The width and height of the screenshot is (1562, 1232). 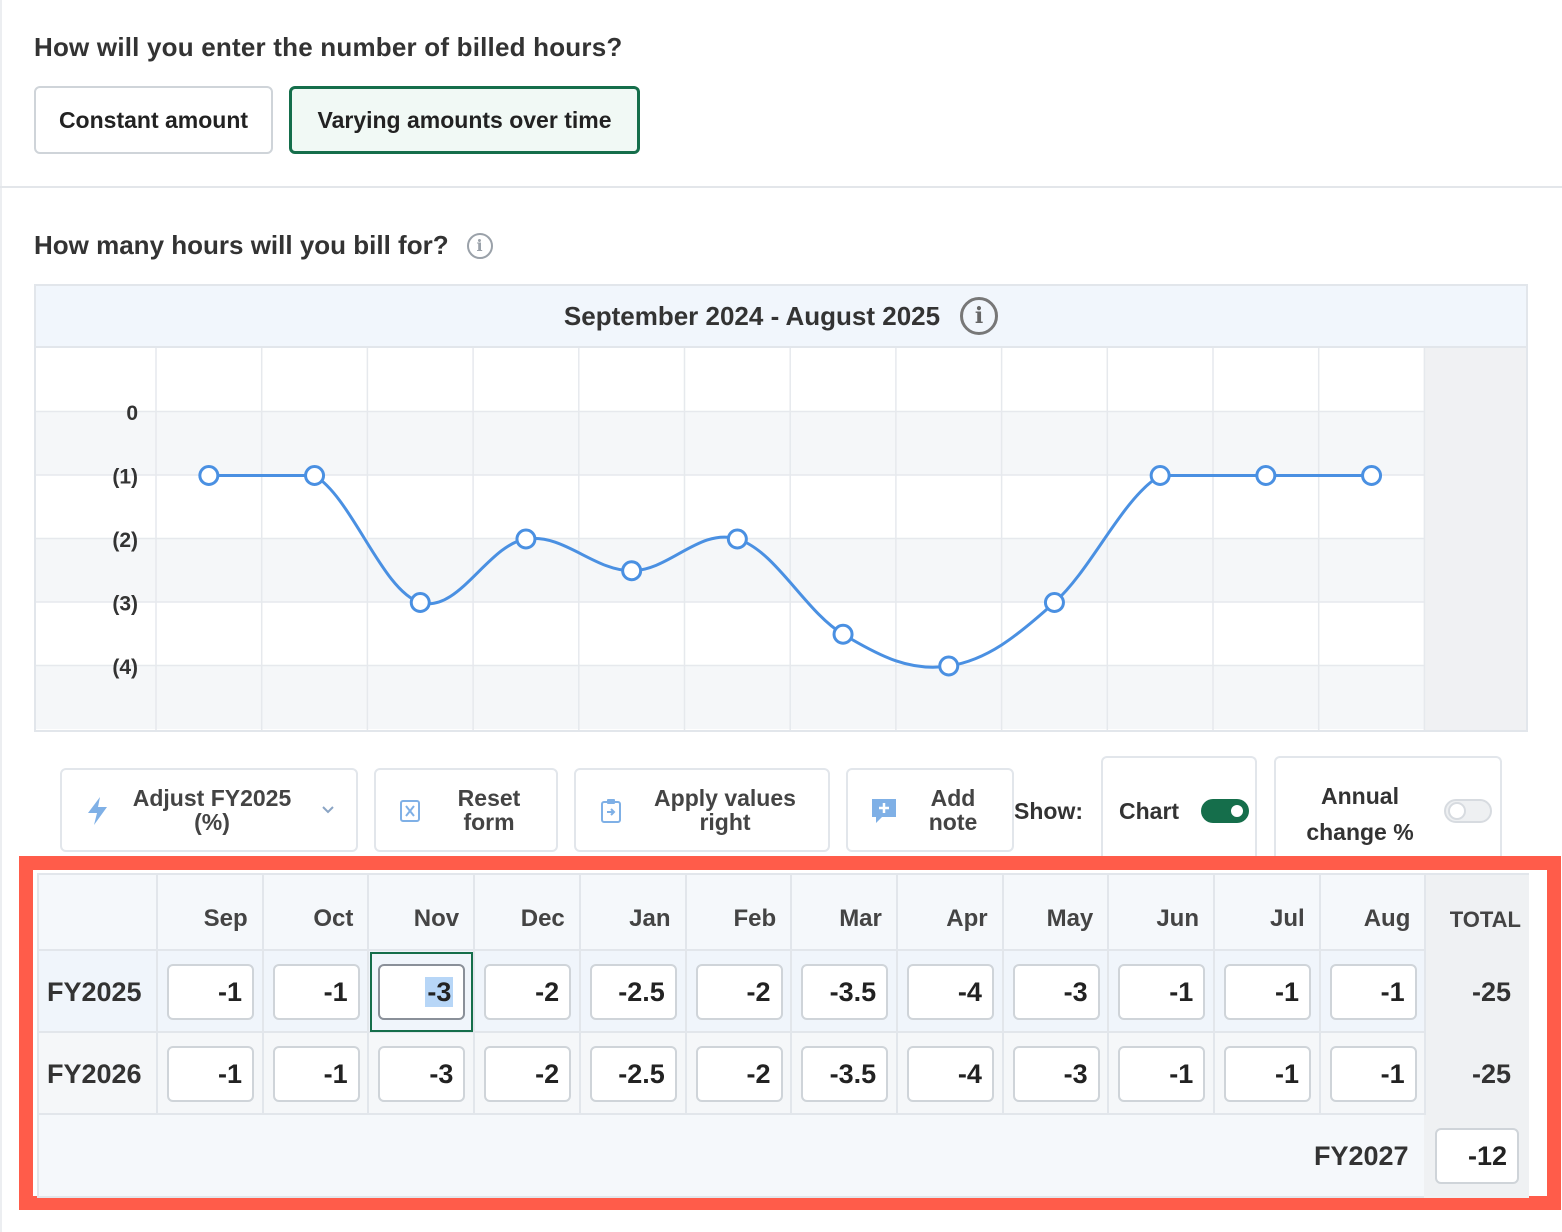 What do you see at coordinates (884, 811) in the screenshot?
I see `add-note-icon` at bounding box center [884, 811].